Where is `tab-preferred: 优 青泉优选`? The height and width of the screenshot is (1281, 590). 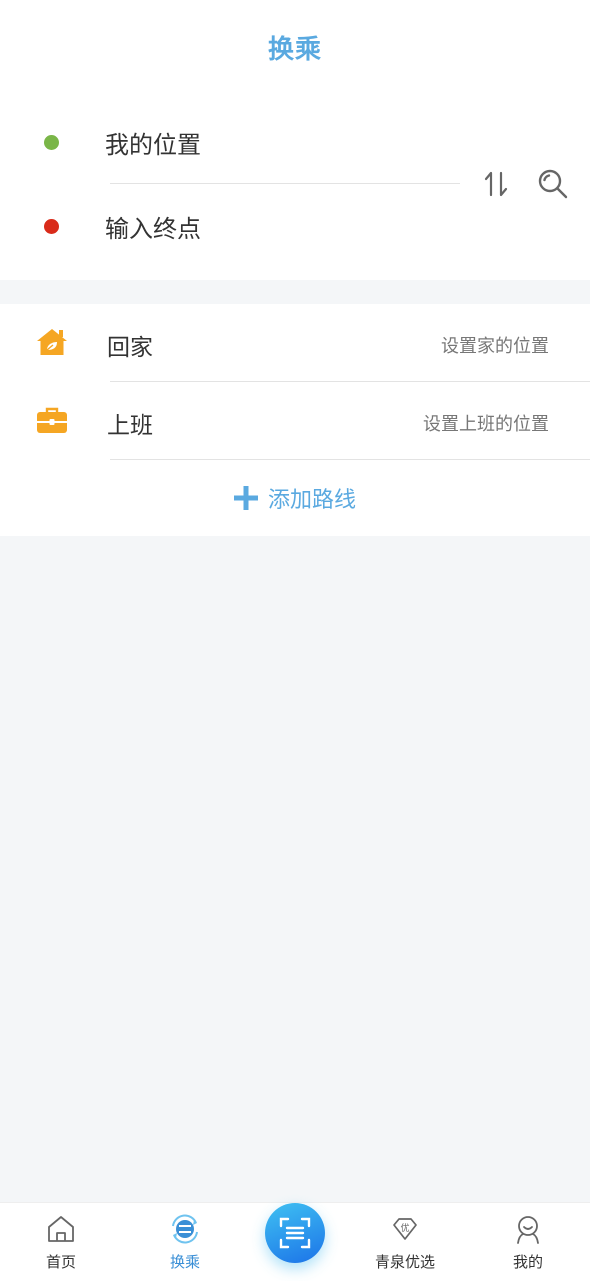 tab-preferred: 优 青泉优选 is located at coordinates (405, 1242).